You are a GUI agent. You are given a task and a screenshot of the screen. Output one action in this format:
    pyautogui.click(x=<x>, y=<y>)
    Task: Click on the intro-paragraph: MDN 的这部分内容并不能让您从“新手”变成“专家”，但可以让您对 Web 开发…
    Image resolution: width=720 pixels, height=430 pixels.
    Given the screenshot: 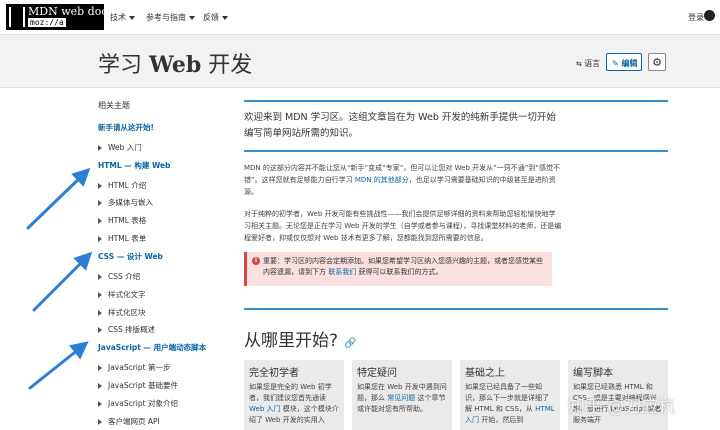 What is the action you would take?
    pyautogui.click(x=403, y=180)
    